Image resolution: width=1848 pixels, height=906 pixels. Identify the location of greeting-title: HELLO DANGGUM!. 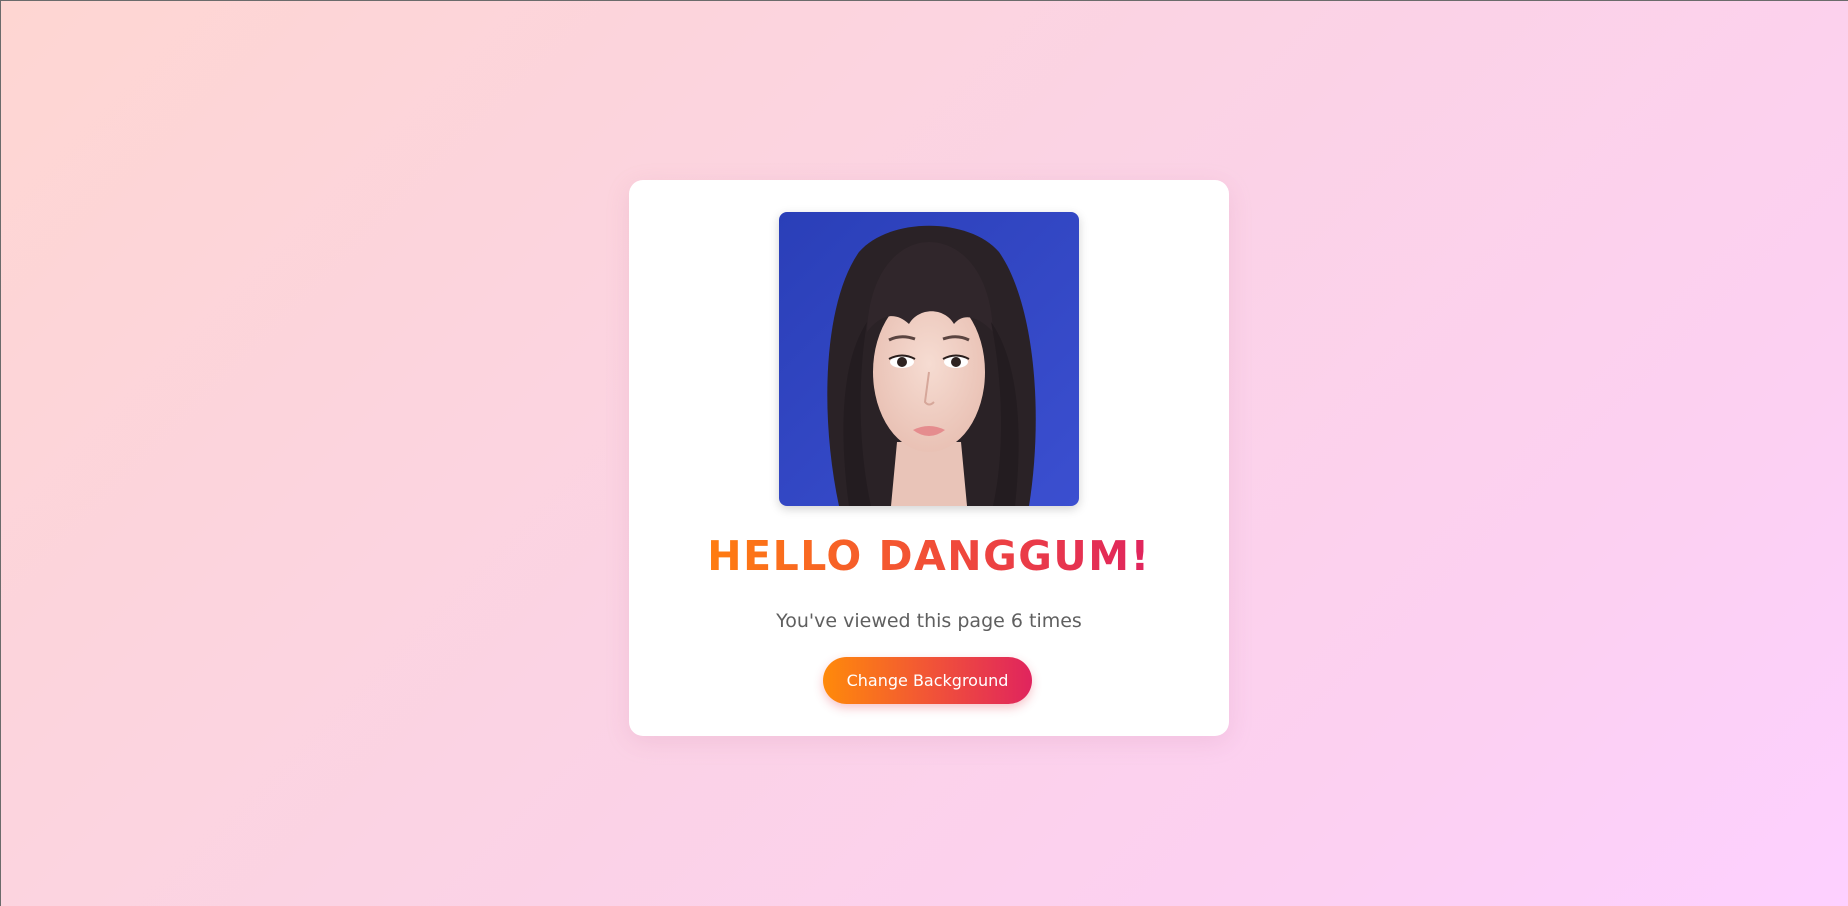
(929, 556).